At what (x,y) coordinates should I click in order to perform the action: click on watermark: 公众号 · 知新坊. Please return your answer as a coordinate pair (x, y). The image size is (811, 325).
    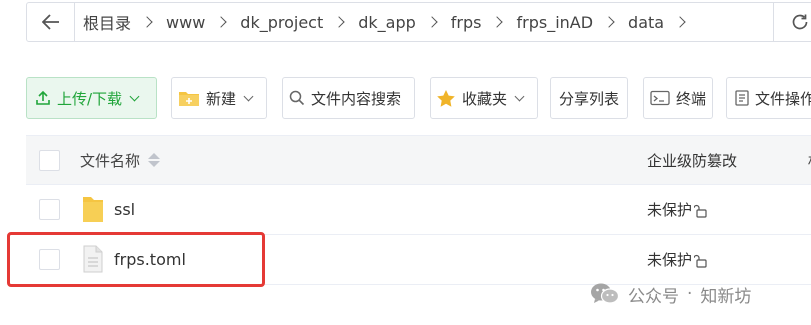
    Looking at the image, I should click on (670, 294).